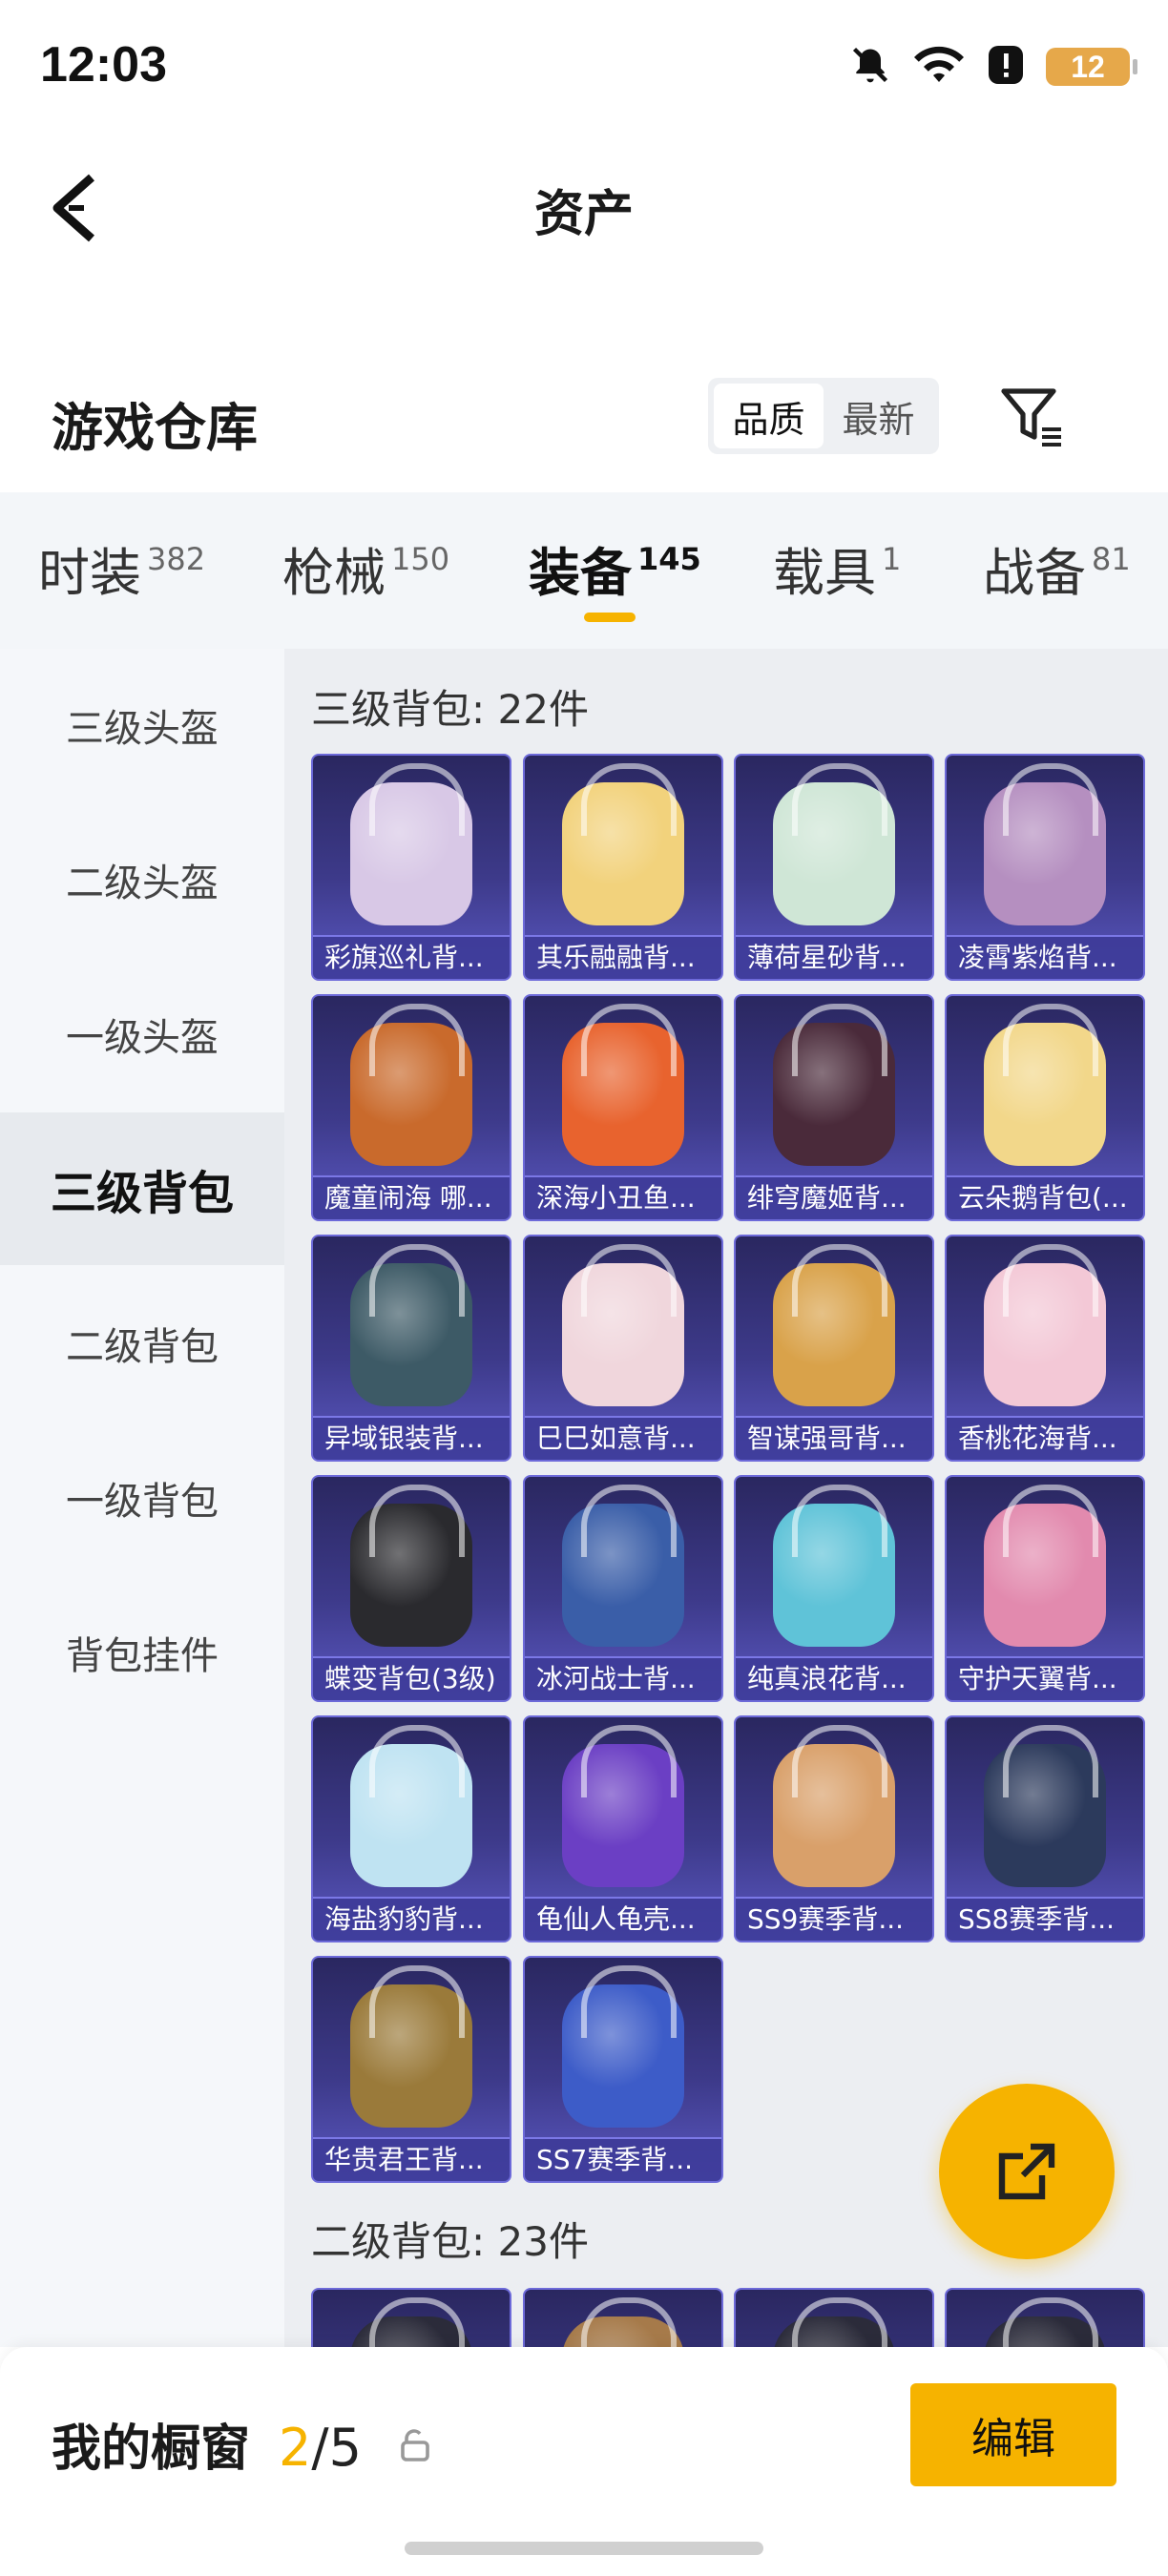 The height and width of the screenshot is (2576, 1168). Describe the element at coordinates (584, 2461) in the screenshot. I see `showcase-bar: 我的橱窗 2/5 编辑` at that location.